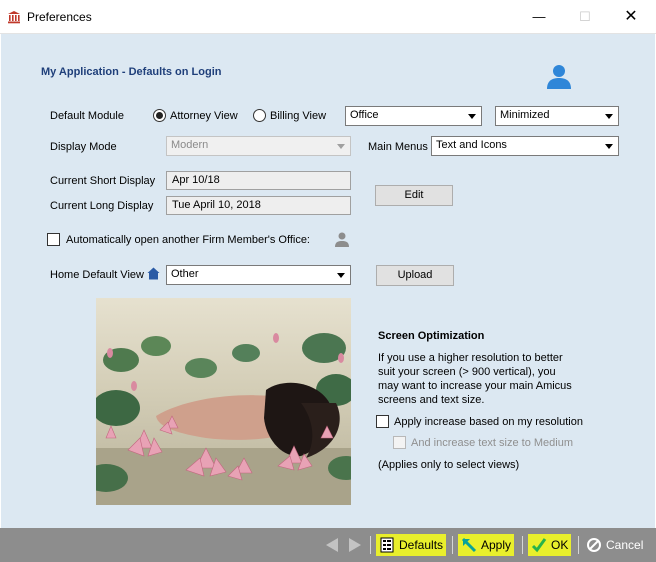  What do you see at coordinates (258, 205) in the screenshot?
I see `long-display-field: Tue April 10, 2018` at bounding box center [258, 205].